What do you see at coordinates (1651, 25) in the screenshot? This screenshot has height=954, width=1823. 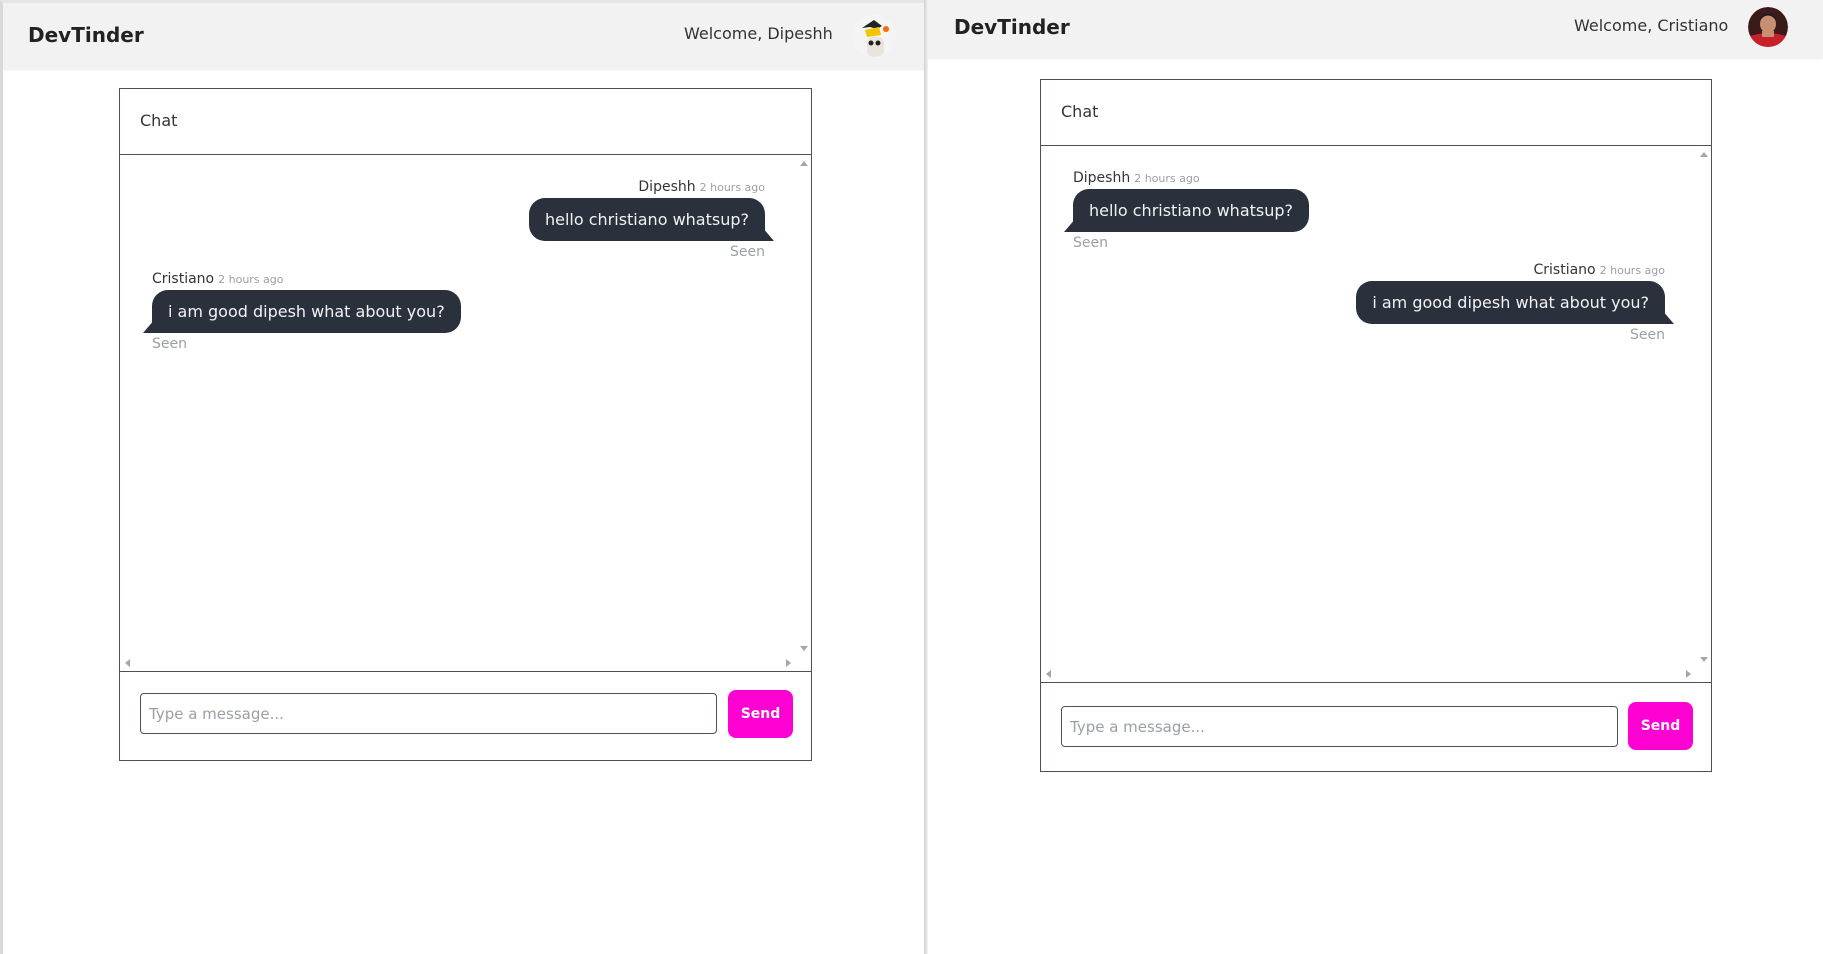 I see `welcome-text: Welcome, Cristiano` at bounding box center [1651, 25].